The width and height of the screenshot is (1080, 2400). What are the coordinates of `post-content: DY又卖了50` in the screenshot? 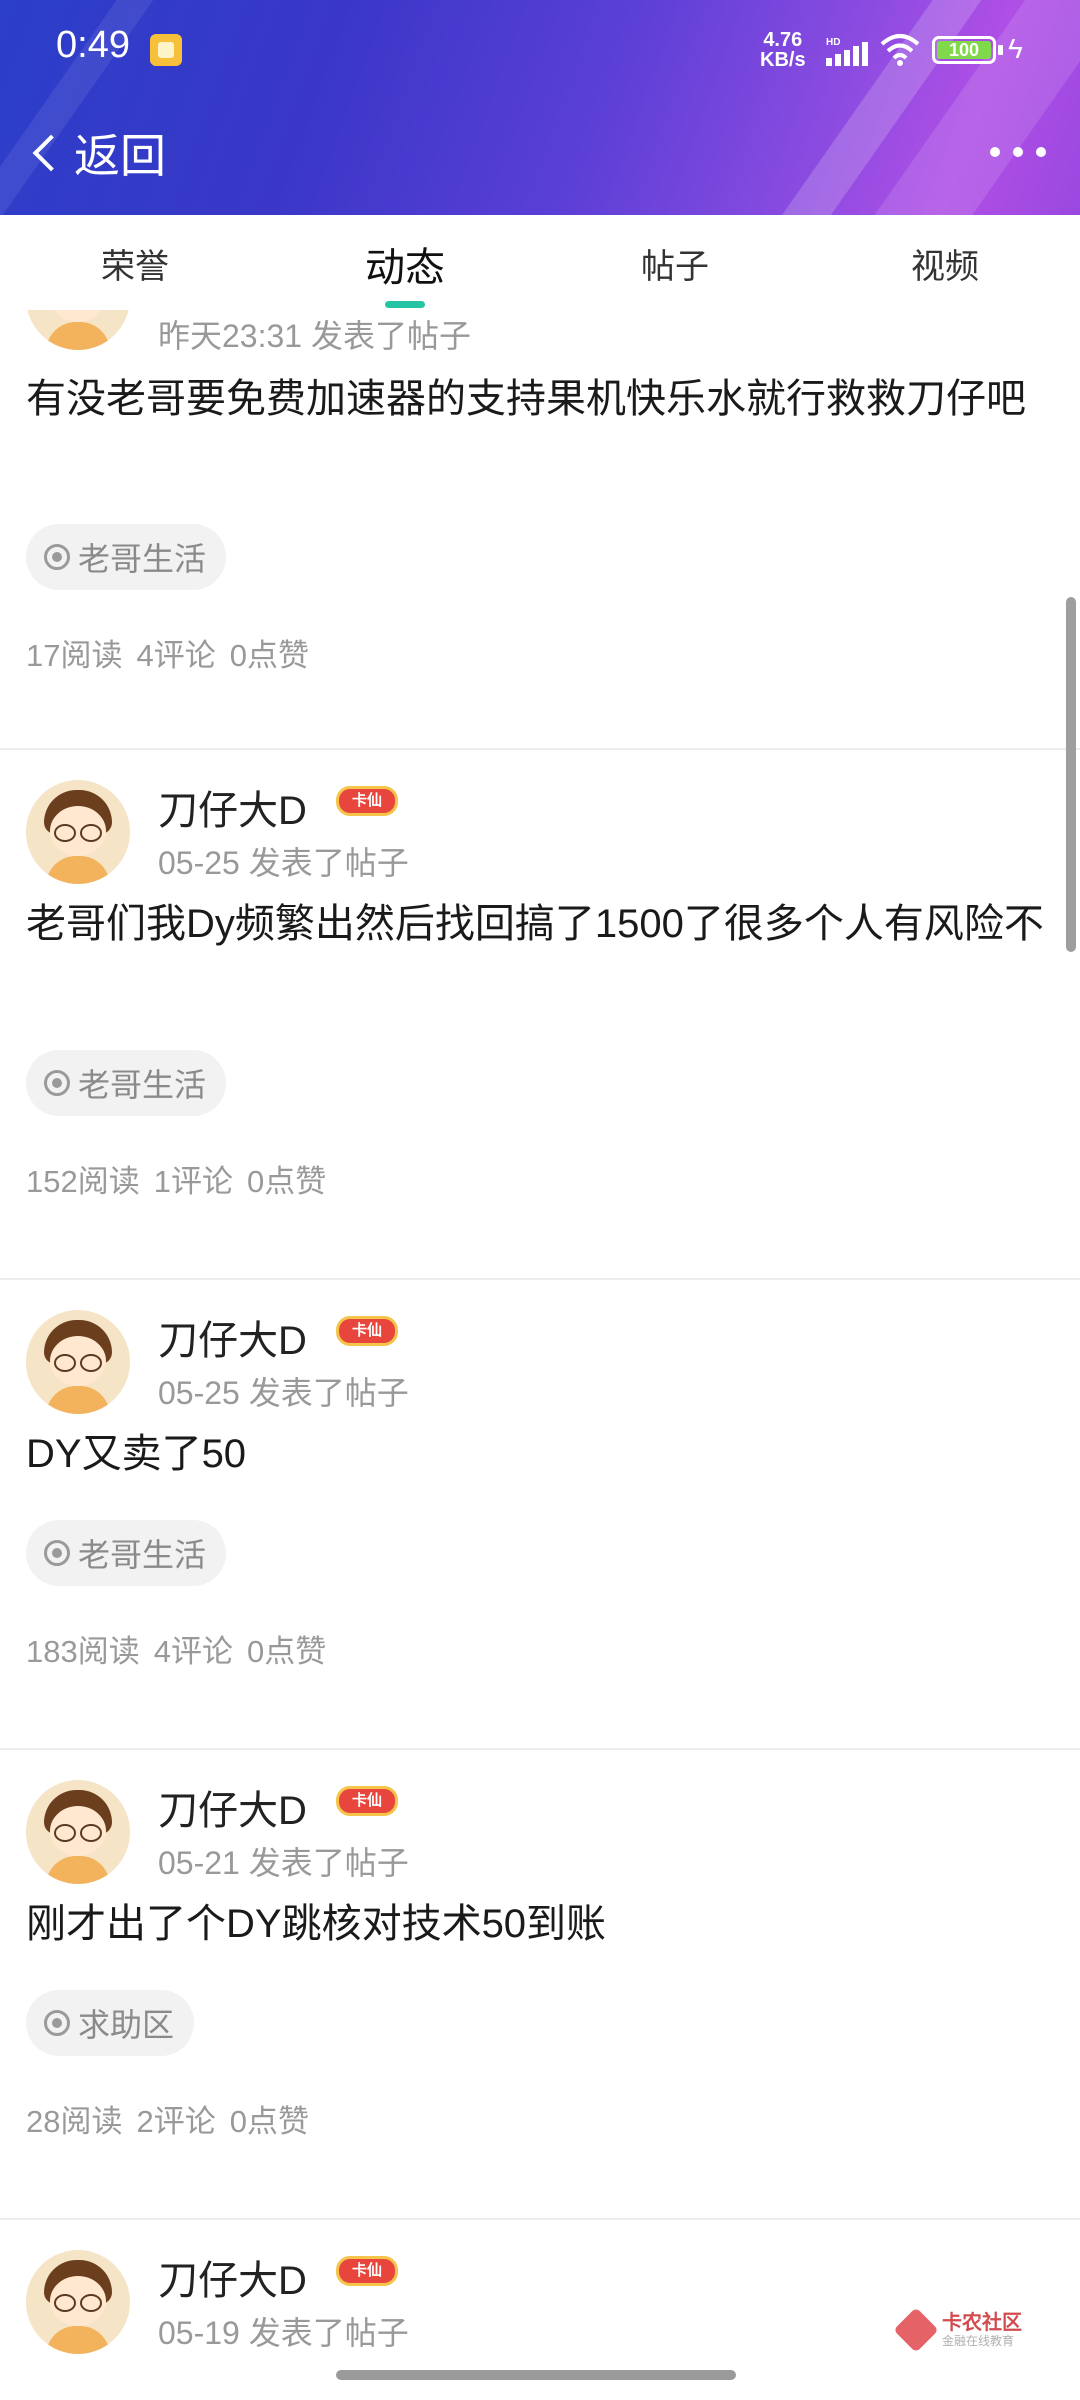 It's located at (536, 1454).